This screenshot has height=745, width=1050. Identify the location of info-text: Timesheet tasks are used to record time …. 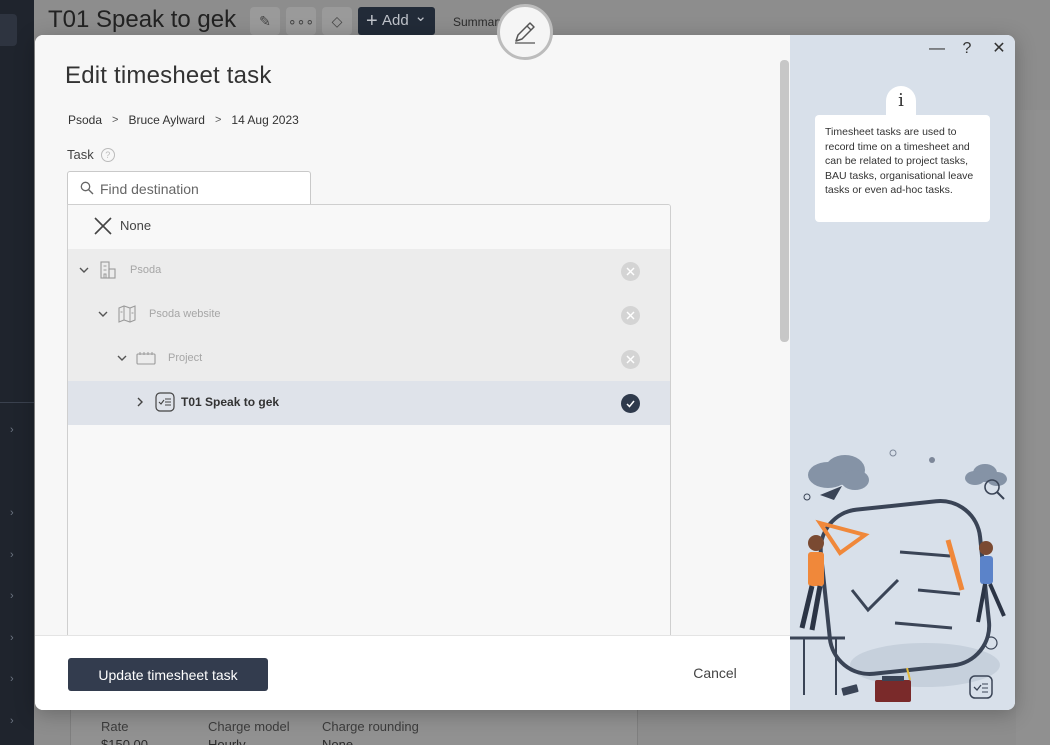
(902, 168).